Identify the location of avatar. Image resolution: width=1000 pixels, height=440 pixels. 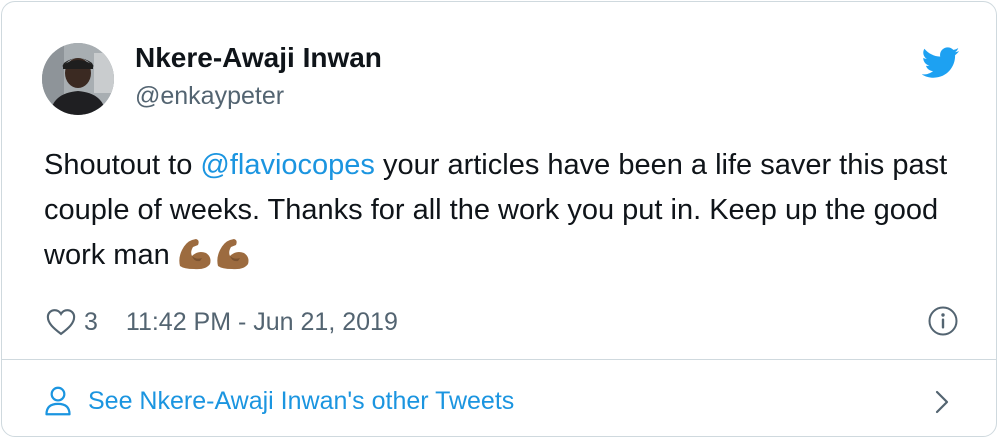
(78, 79).